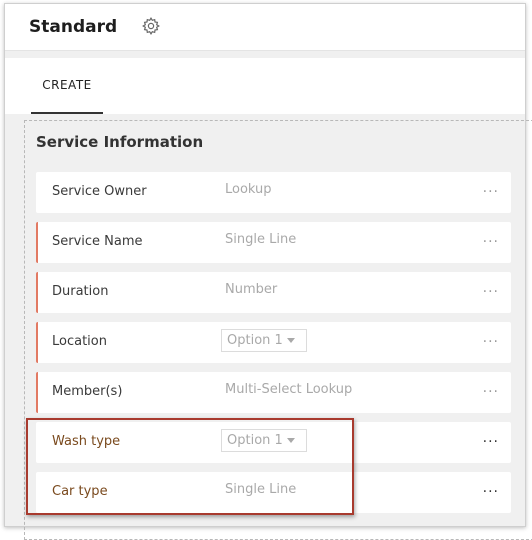 This screenshot has width=532, height=540. I want to click on tab-bar: CREATE, so click(265, 86).